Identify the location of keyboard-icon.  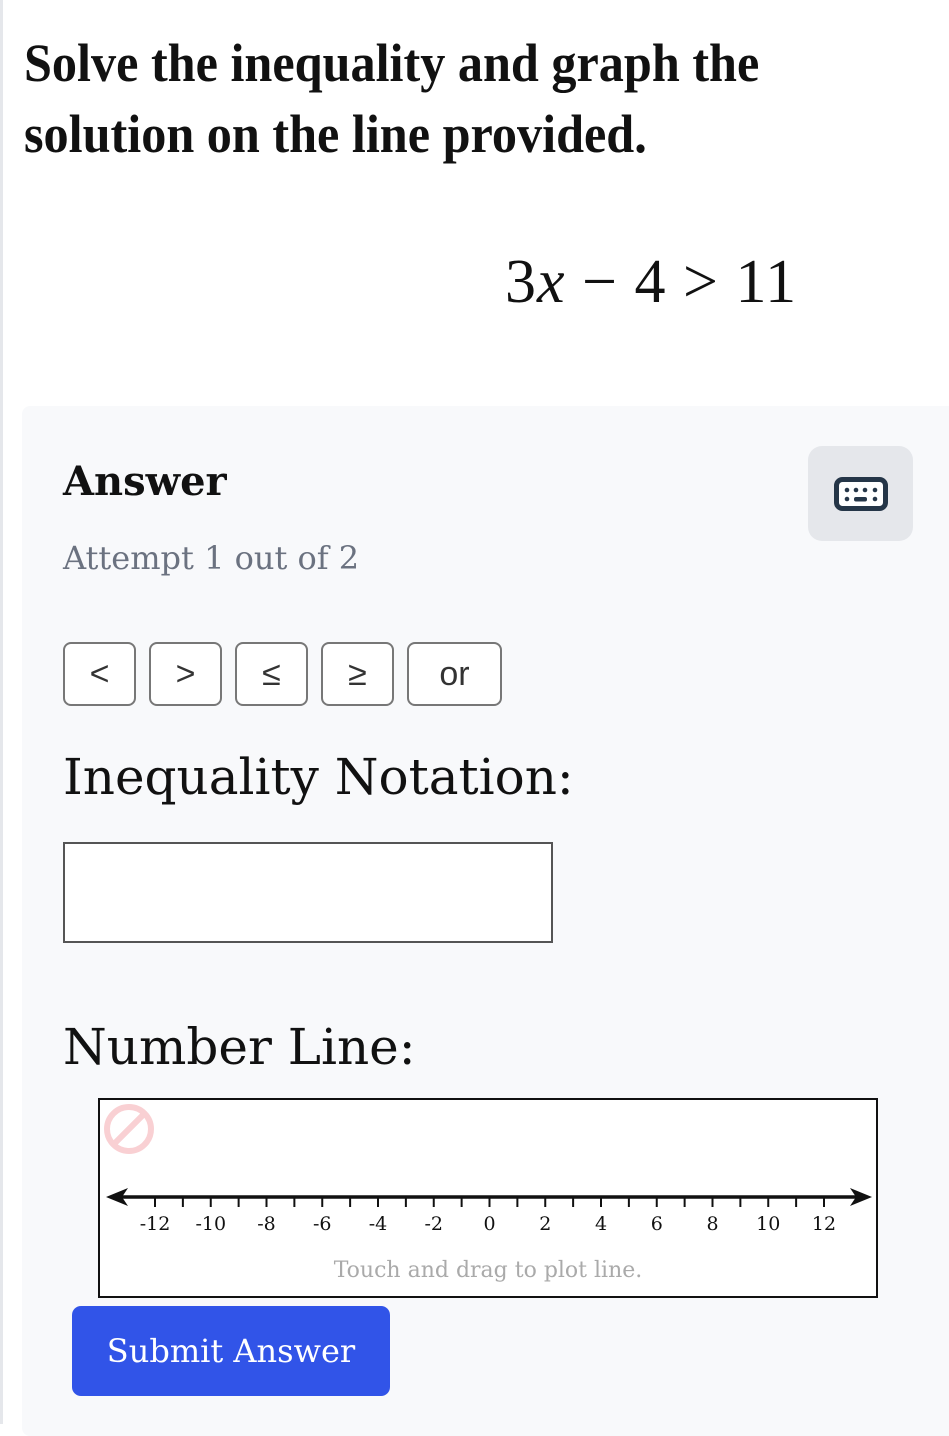
(860, 493).